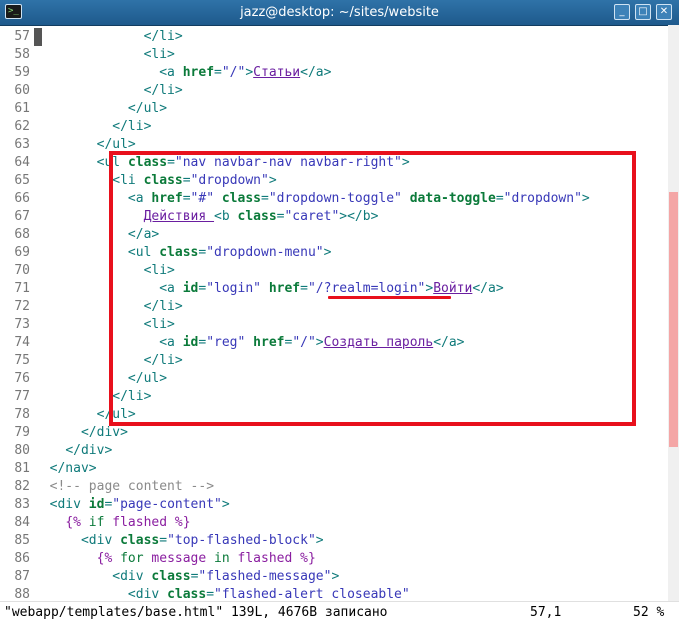 The height and width of the screenshot is (631, 679). Describe the element at coordinates (96, 504) in the screenshot. I see `code-token-attr: id` at that location.